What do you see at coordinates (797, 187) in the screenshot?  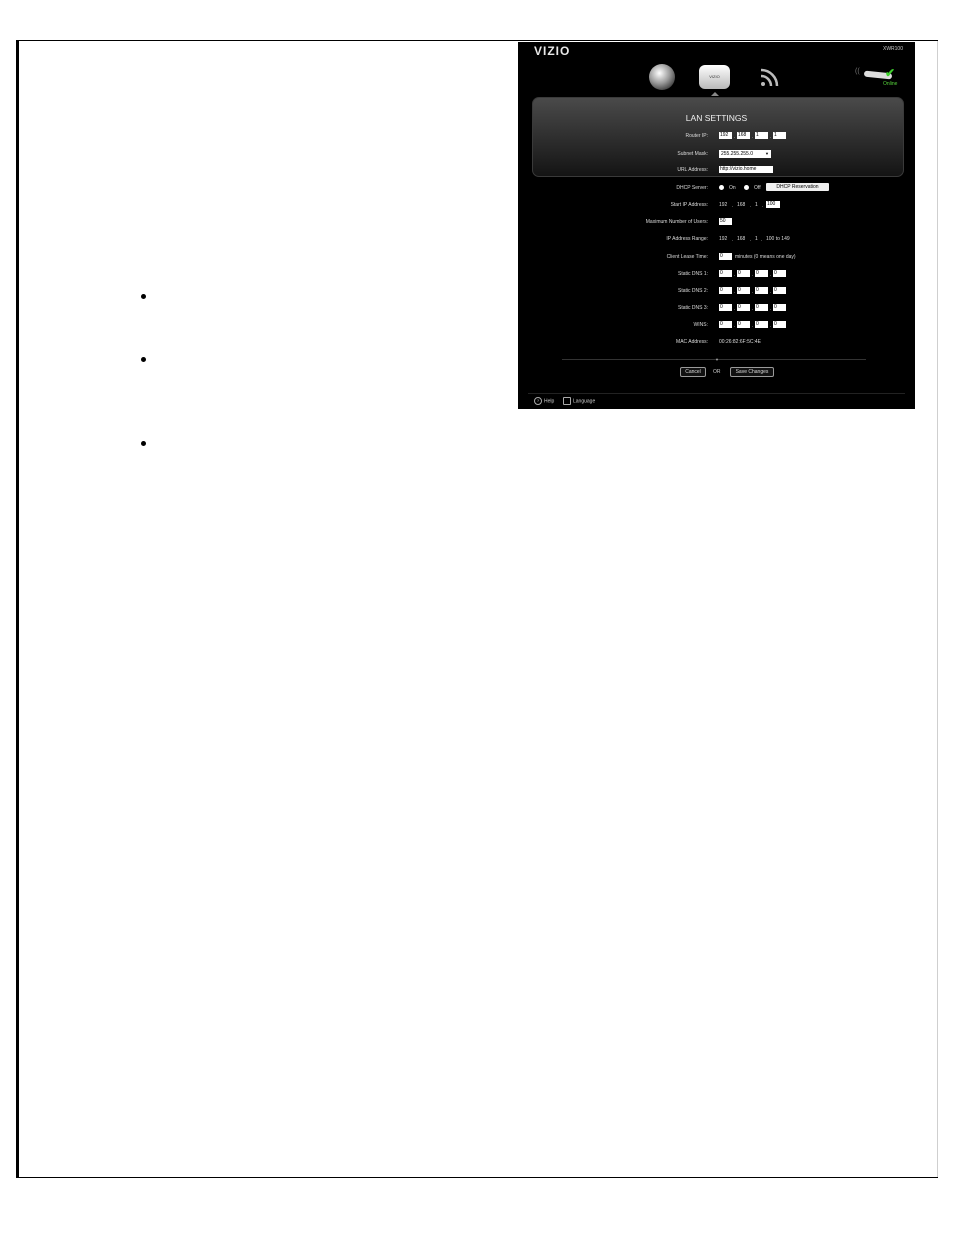 I see `dhcp-reservation-button: DHCP Reservation` at bounding box center [797, 187].